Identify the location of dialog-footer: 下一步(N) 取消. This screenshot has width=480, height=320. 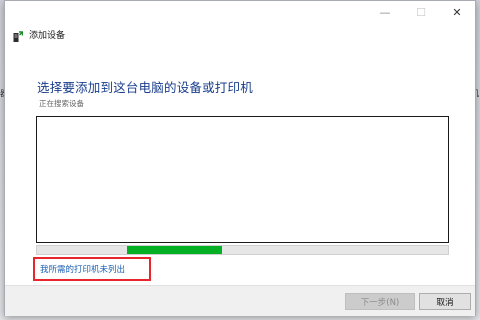
(240, 300).